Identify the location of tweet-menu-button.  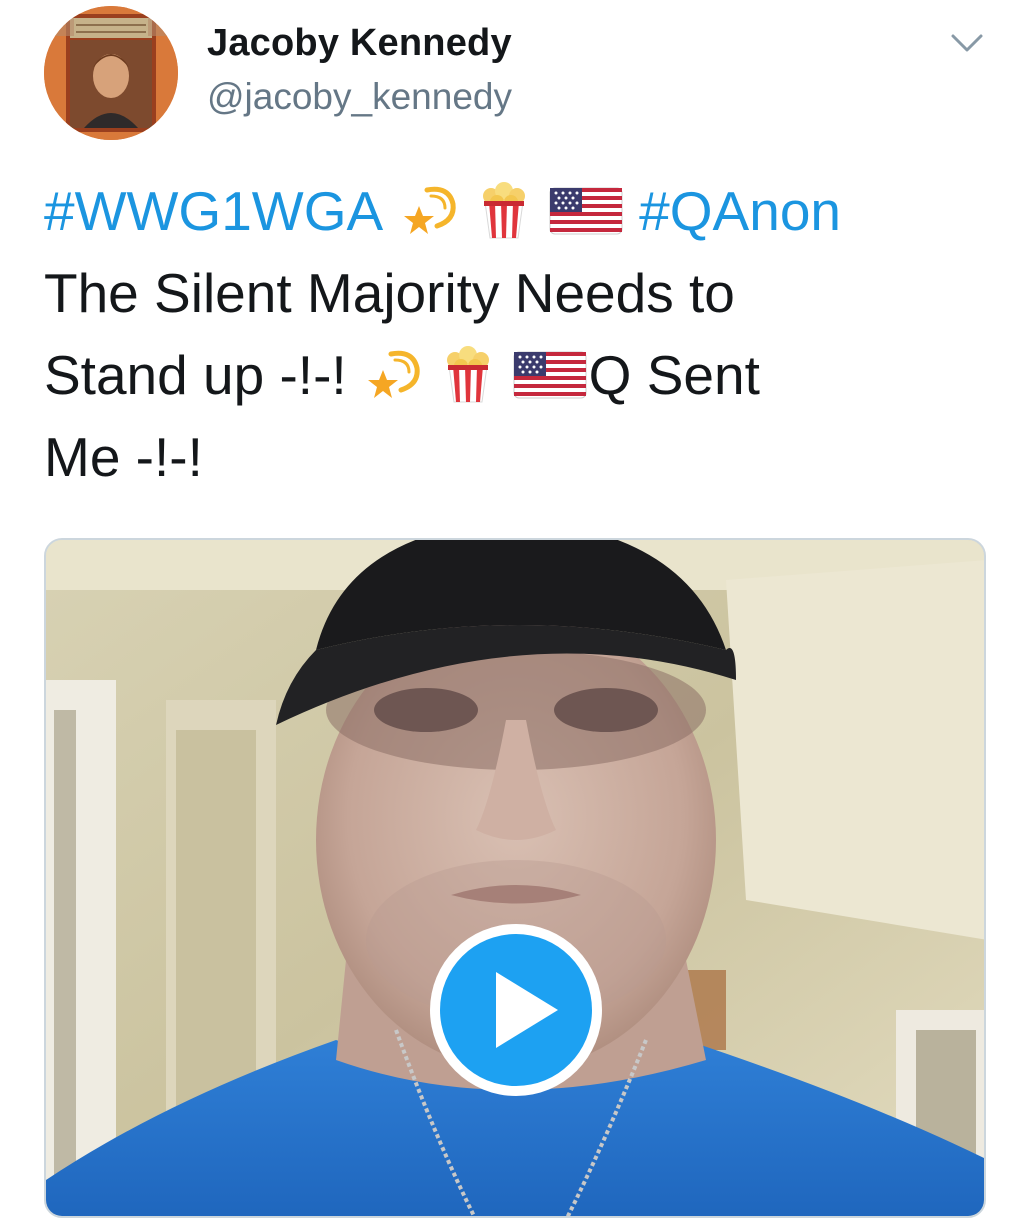
(967, 43).